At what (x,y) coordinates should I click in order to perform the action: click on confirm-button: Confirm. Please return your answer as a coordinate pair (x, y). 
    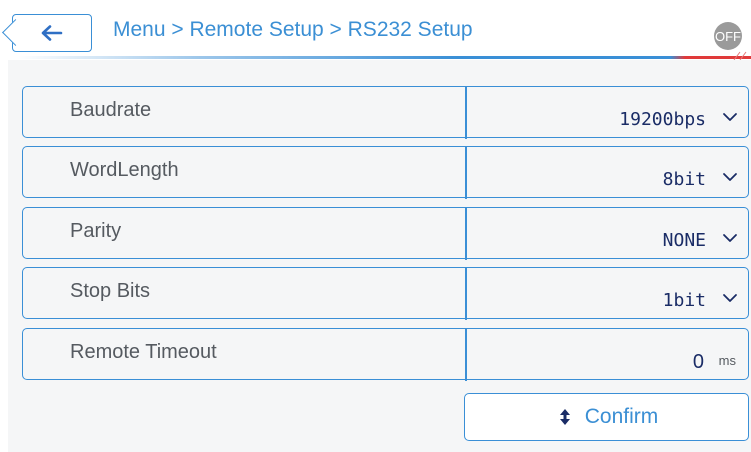
    Looking at the image, I should click on (606, 417).